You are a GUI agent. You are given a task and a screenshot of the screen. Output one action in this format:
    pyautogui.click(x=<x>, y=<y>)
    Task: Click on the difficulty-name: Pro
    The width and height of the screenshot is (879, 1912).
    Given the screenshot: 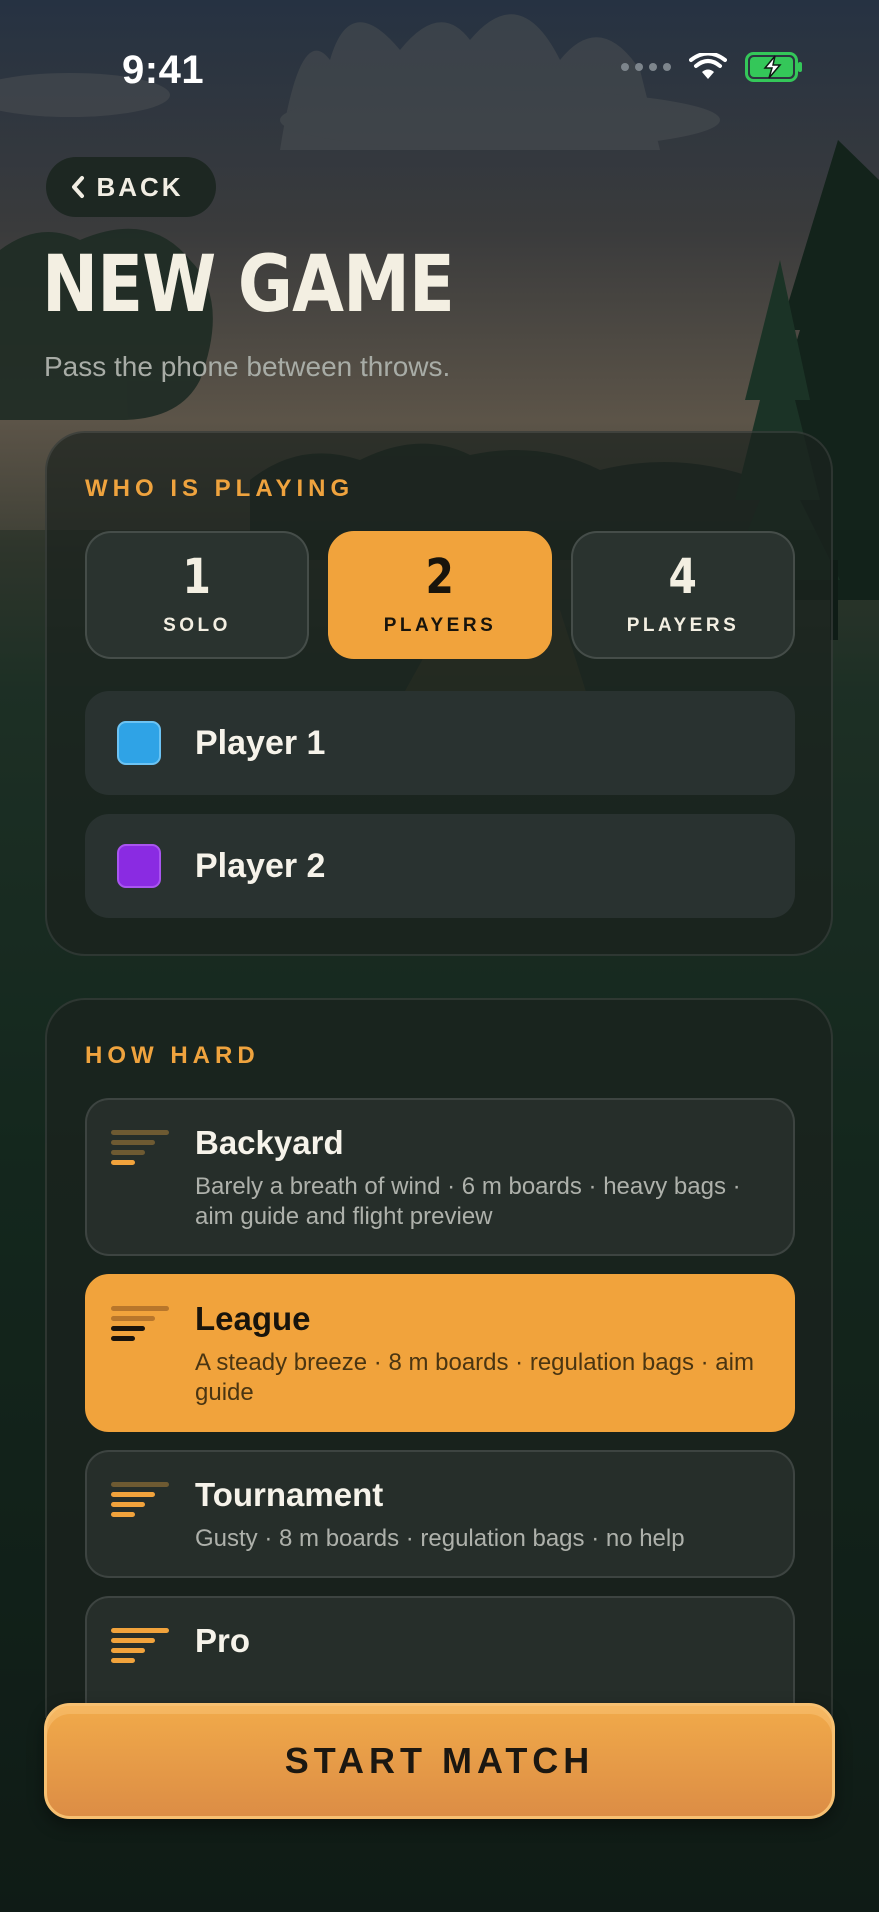 What is the action you would take?
    pyautogui.click(x=223, y=1640)
    